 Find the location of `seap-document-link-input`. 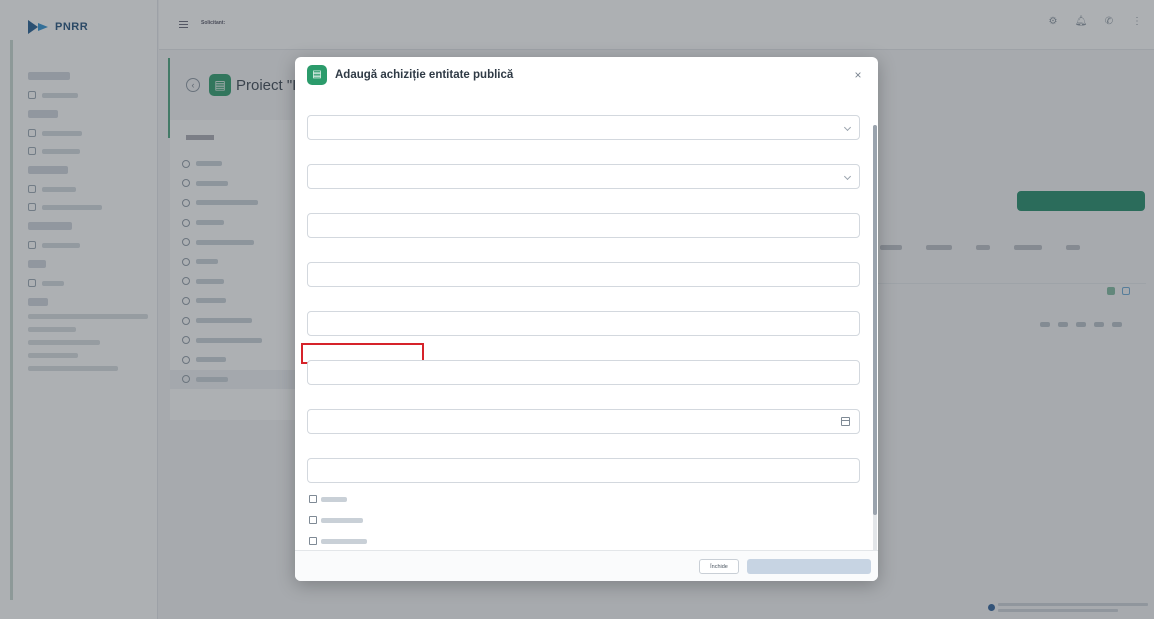

seap-document-link-input is located at coordinates (583, 372).